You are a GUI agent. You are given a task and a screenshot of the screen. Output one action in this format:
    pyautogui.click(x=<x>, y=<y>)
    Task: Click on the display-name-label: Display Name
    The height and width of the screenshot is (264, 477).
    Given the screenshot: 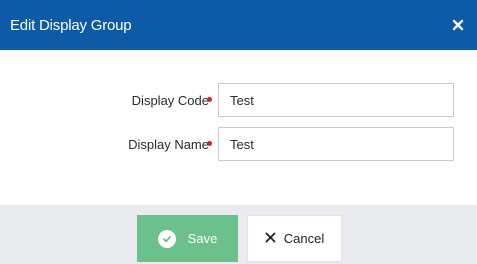 What is the action you would take?
    pyautogui.click(x=168, y=144)
    